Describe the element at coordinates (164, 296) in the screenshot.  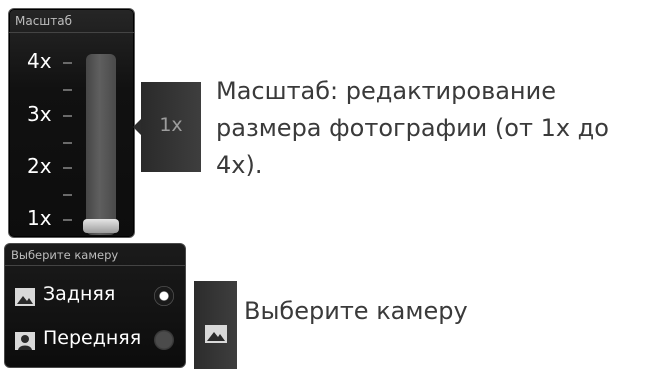
I see `radio-selected` at that location.